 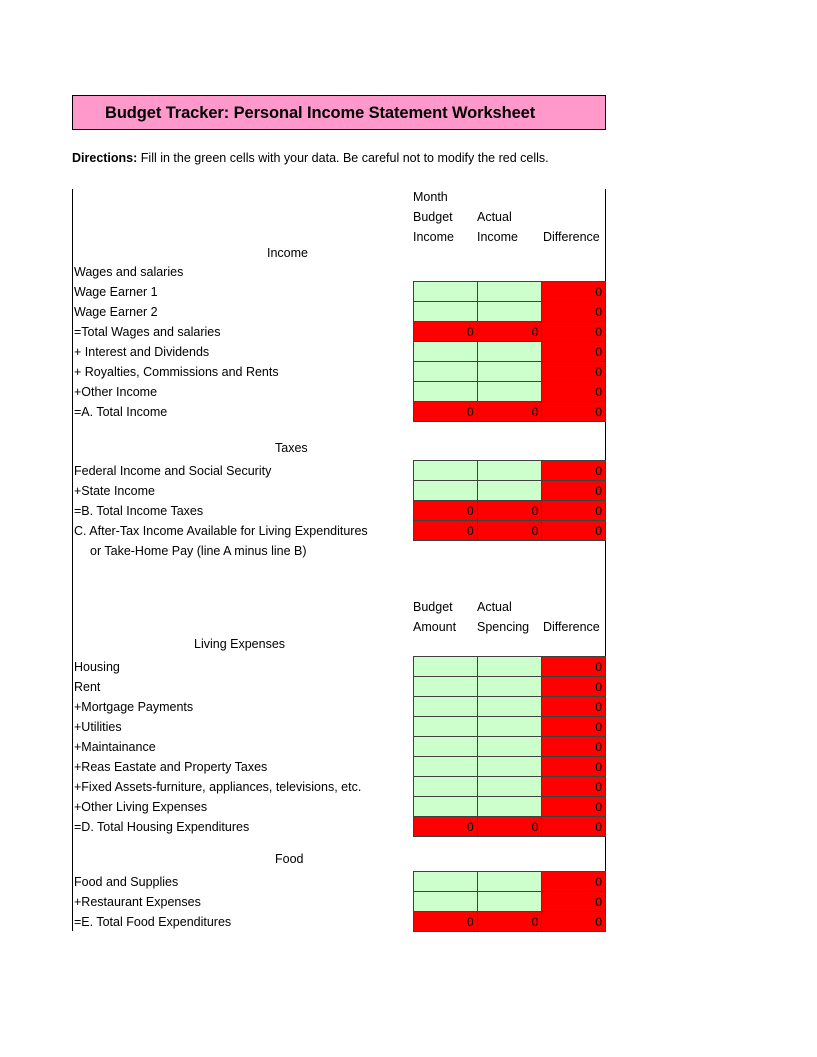 I want to click on sheet-left-rule, so click(x=72, y=560).